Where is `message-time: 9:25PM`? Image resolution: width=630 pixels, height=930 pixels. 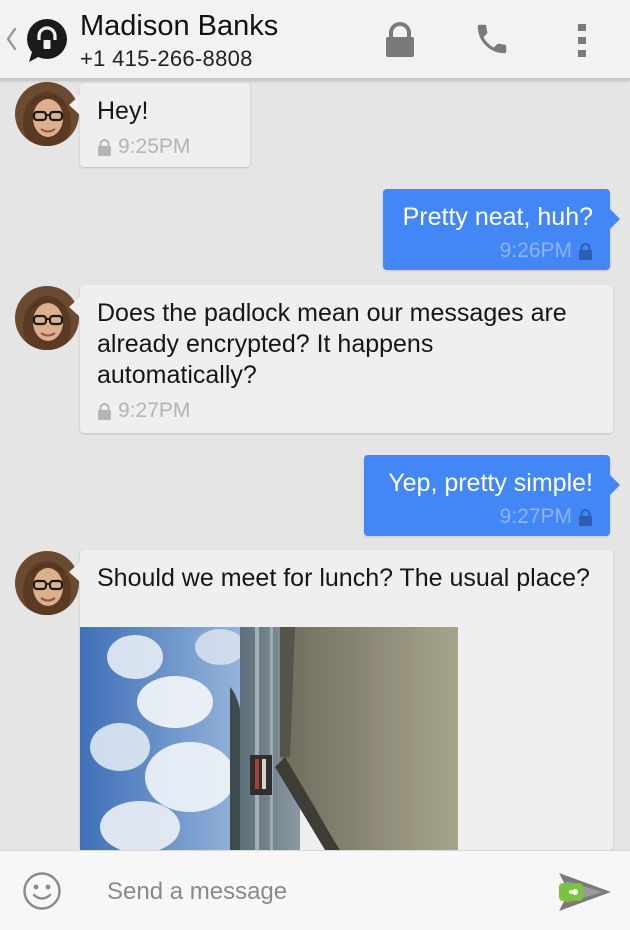
message-time: 9:25PM is located at coordinates (154, 146).